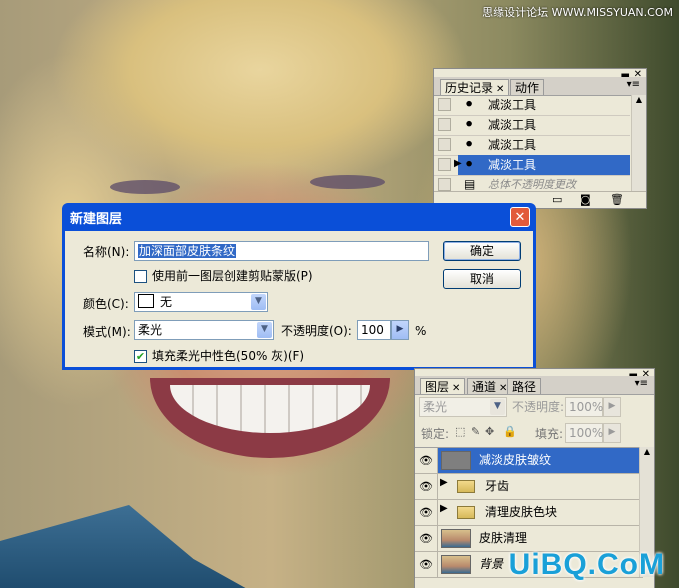  What do you see at coordinates (491, 564) in the screenshot?
I see `layer-name: 背景` at bounding box center [491, 564].